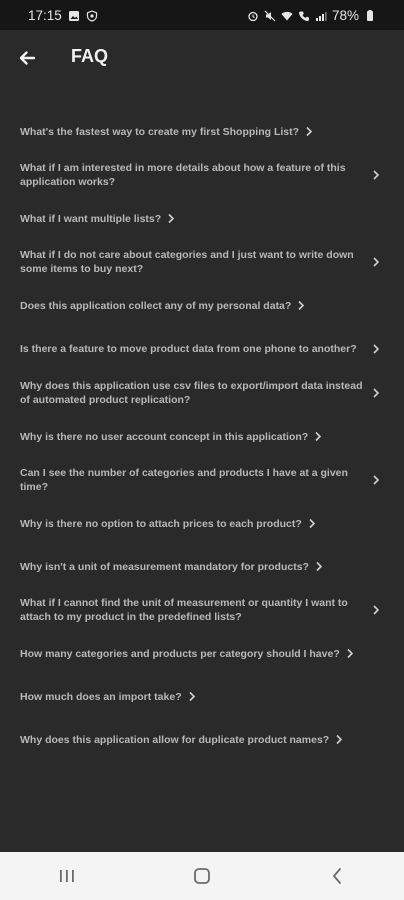 This screenshot has width=404, height=900. I want to click on system-navigation-bar, so click(202, 876).